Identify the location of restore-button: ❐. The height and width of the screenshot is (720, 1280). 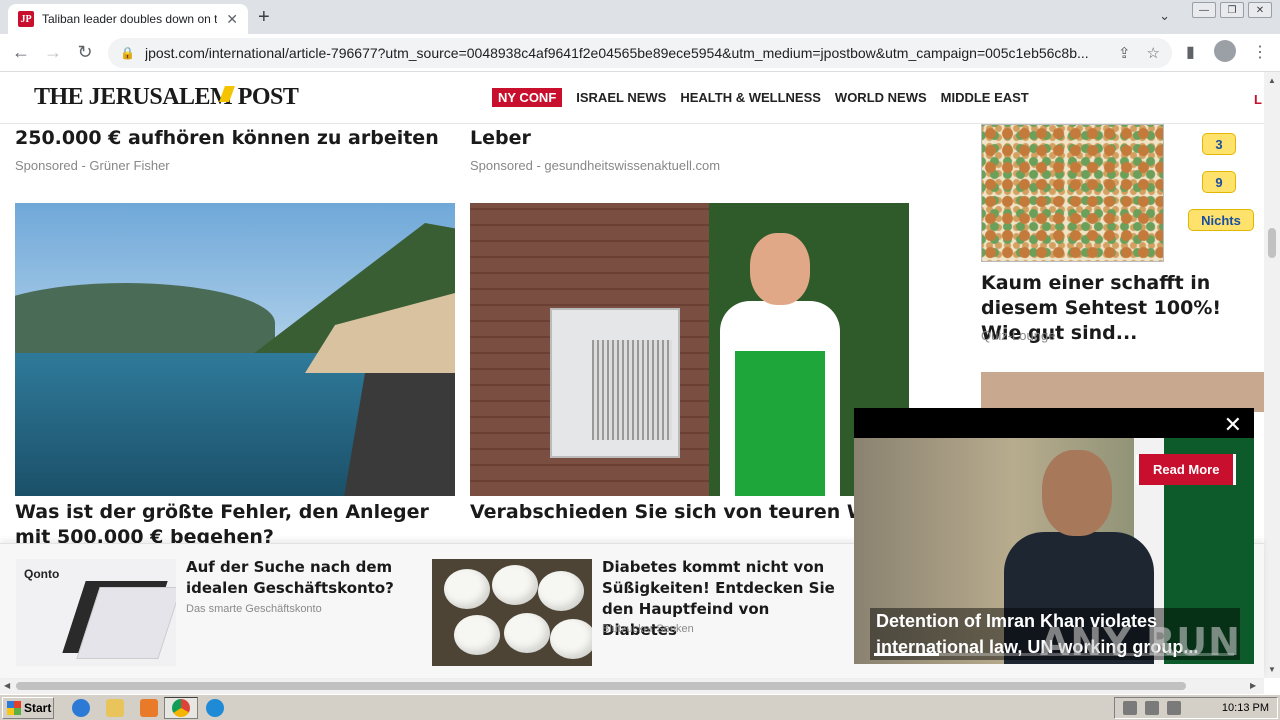
(1232, 10).